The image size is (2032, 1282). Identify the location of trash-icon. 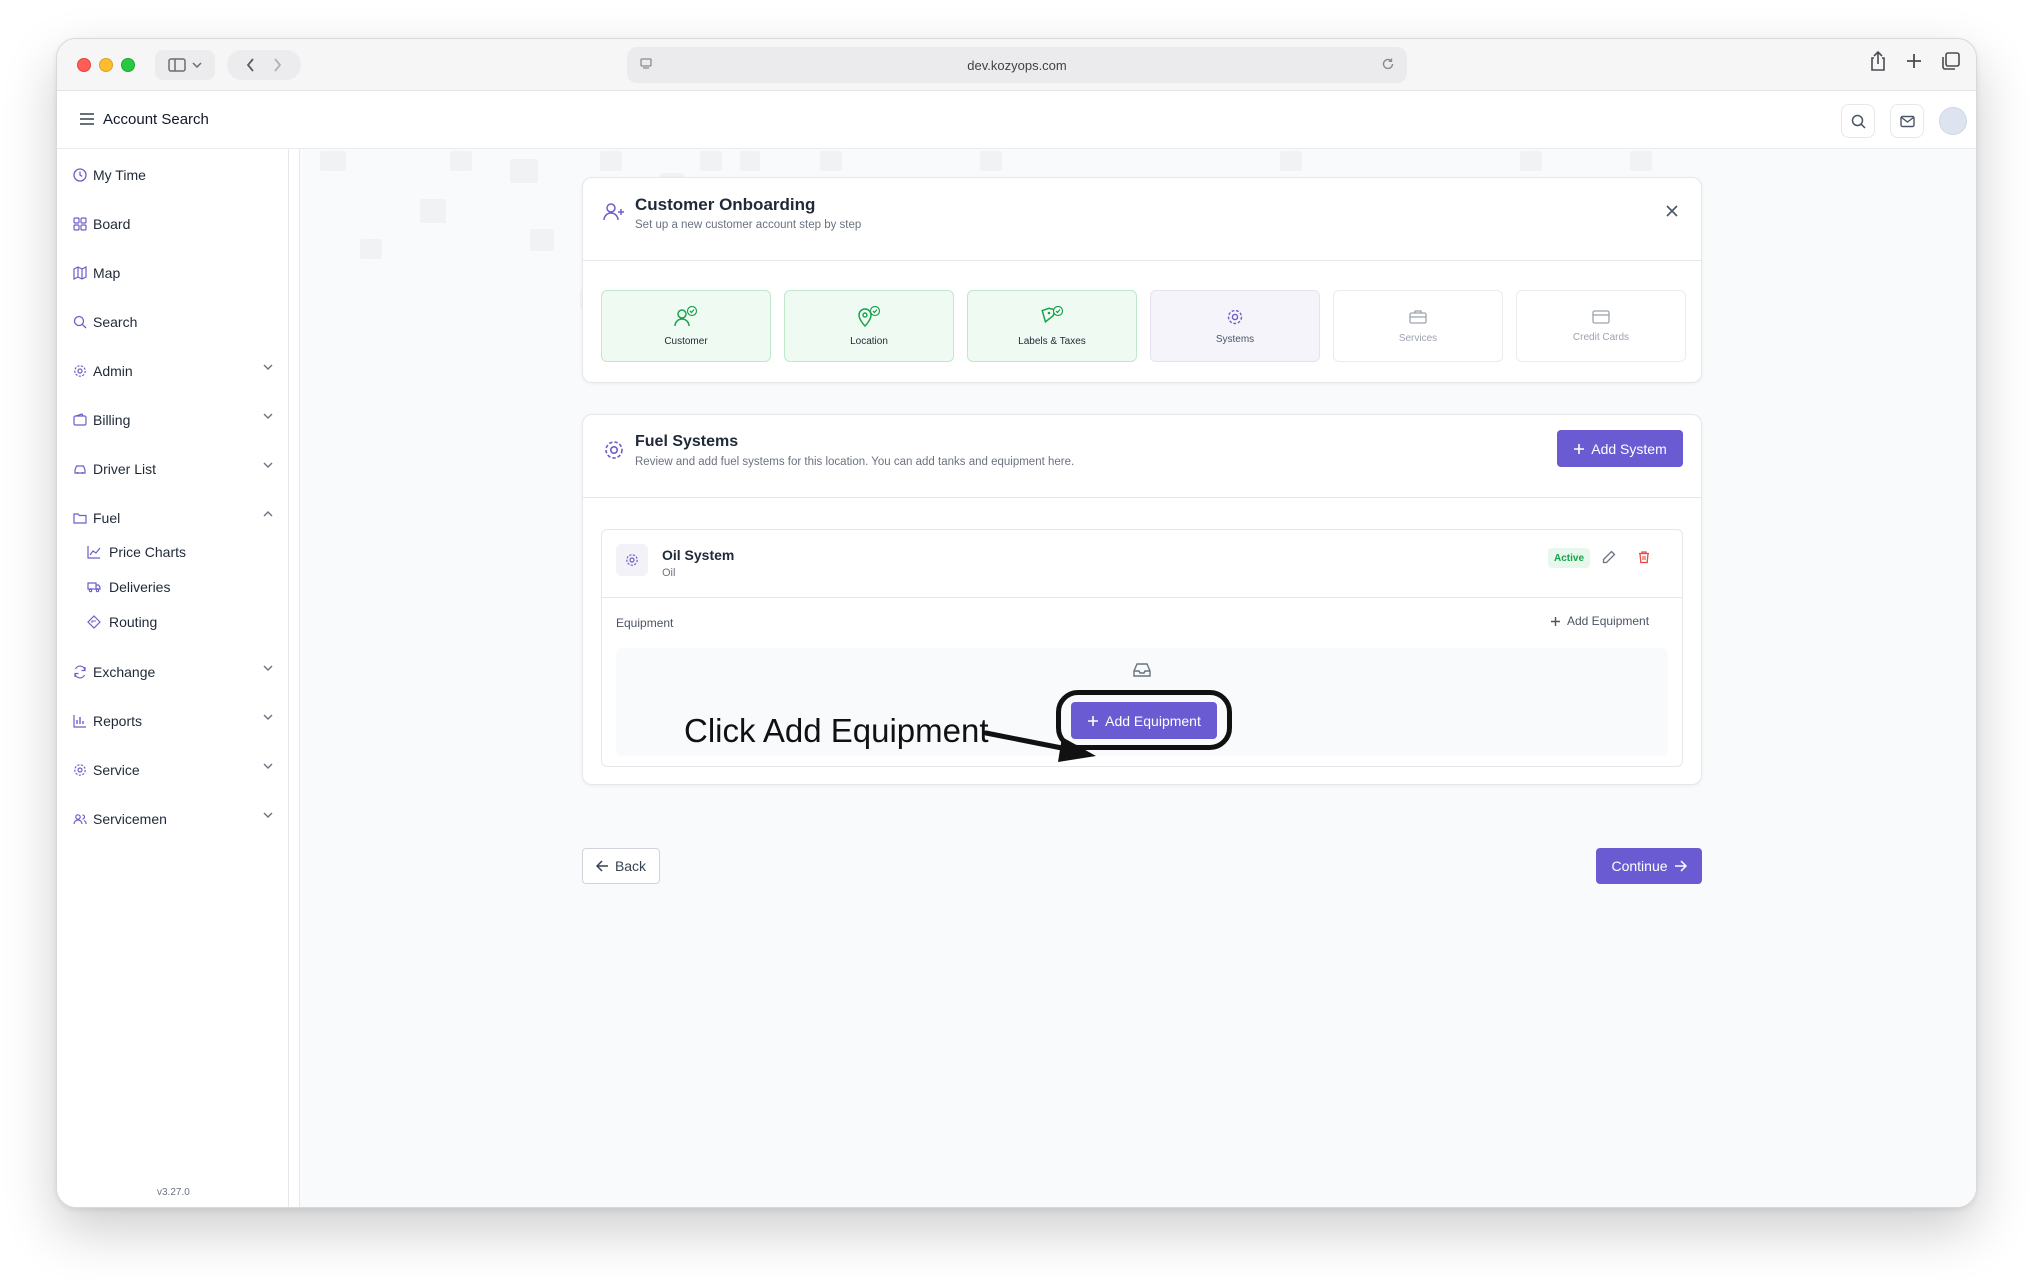
(1644, 557).